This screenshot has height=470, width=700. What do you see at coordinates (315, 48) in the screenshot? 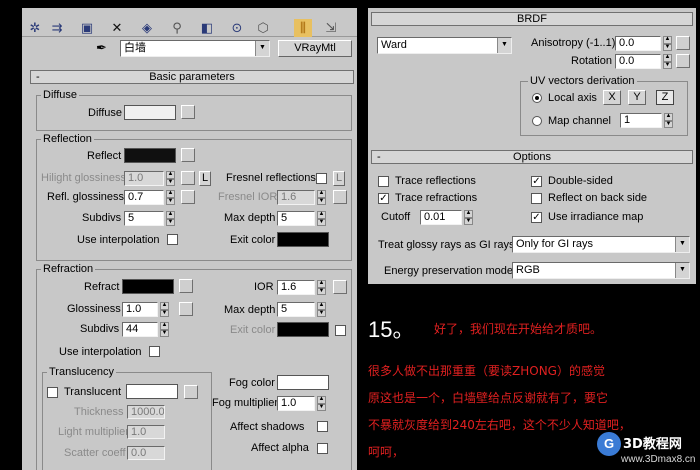
I see `material-type-button: VRayMtl` at bounding box center [315, 48].